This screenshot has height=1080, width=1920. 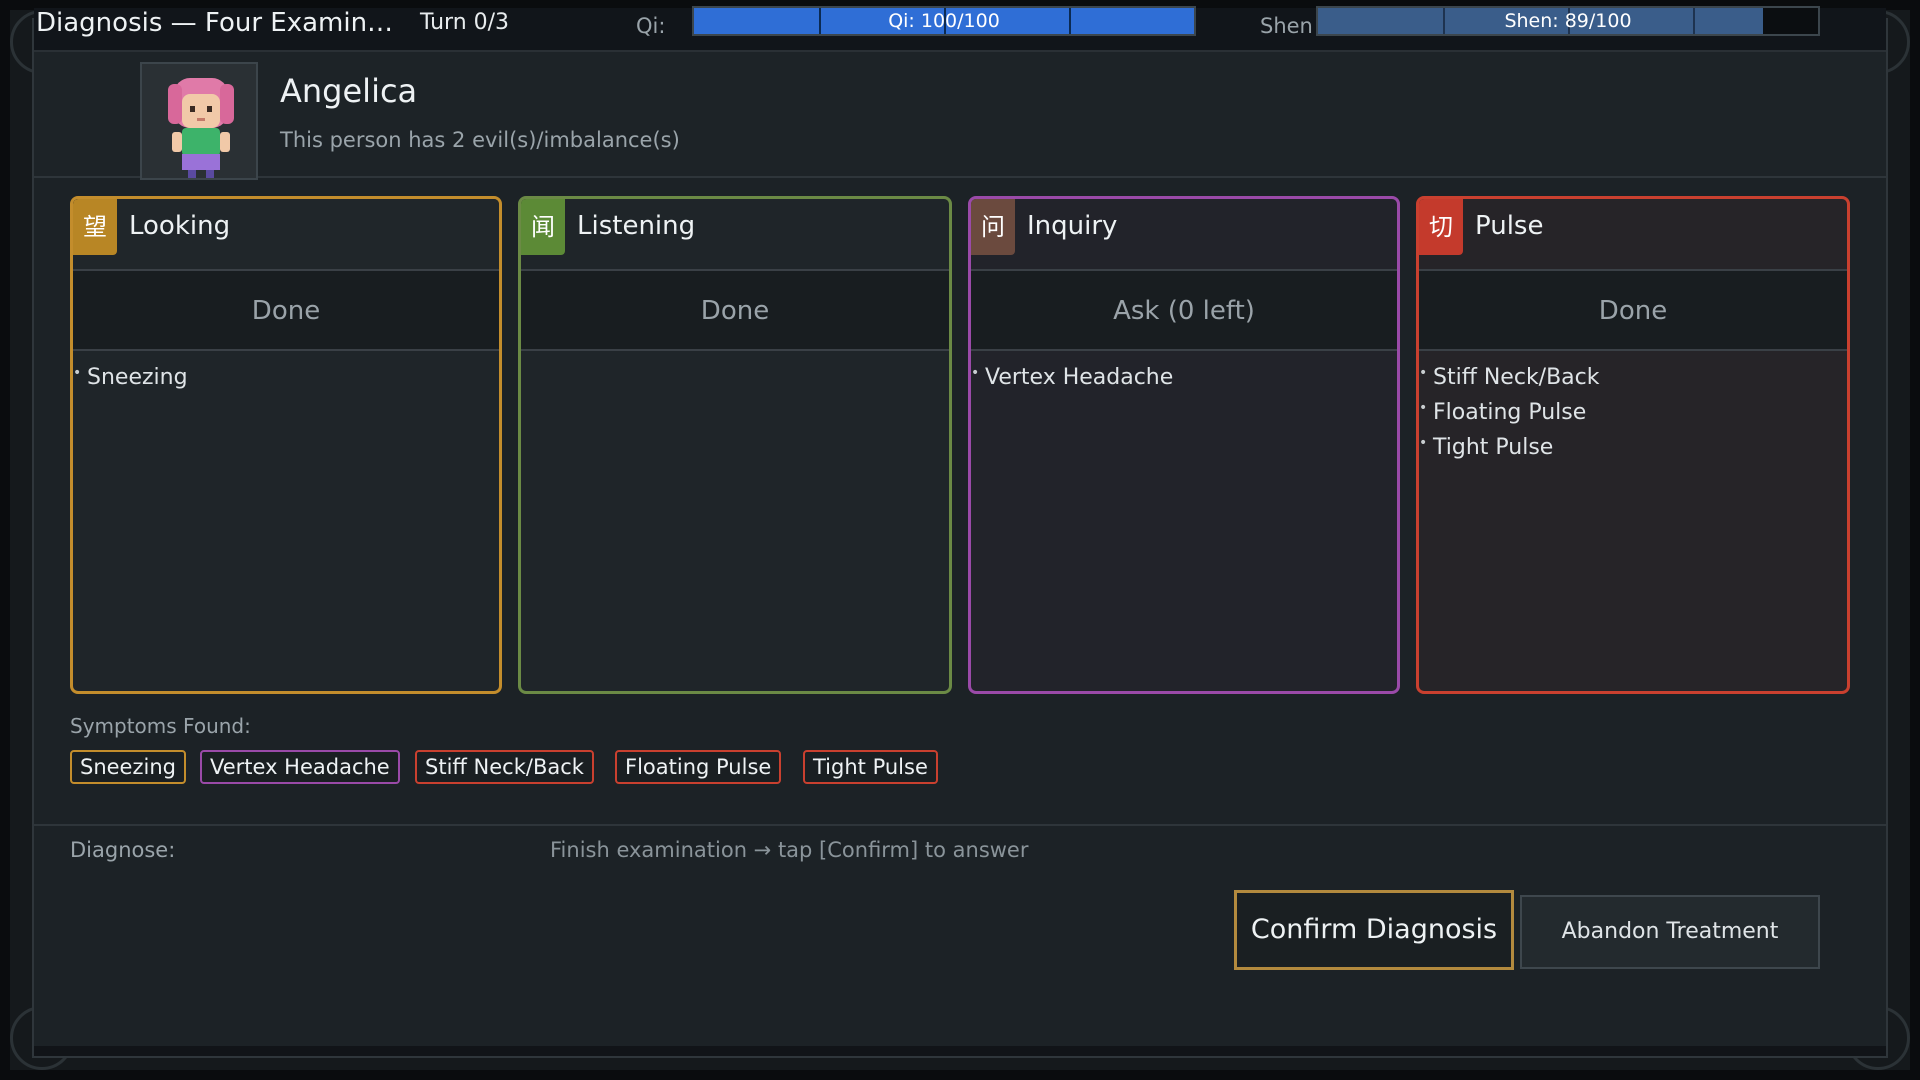 I want to click on finding-item: Sneezing, so click(x=286, y=382).